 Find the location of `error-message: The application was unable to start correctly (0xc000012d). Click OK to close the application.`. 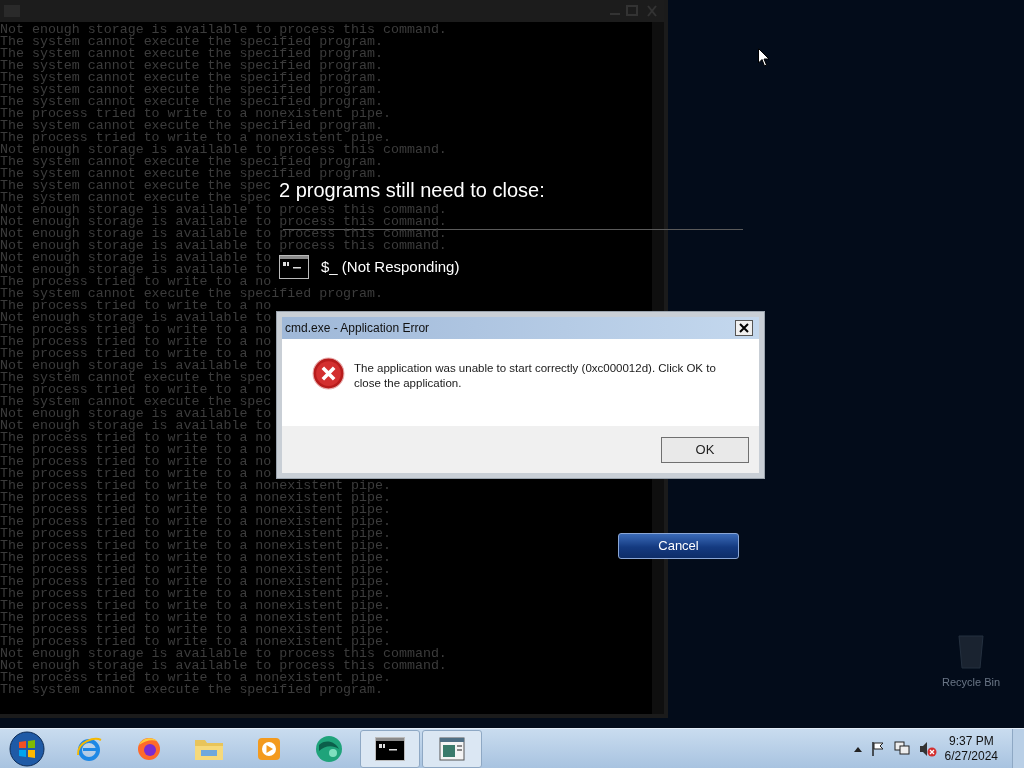

error-message: The application was unable to start correctly (0xc000012d). Click OK to close the application. is located at coordinates (535, 376).